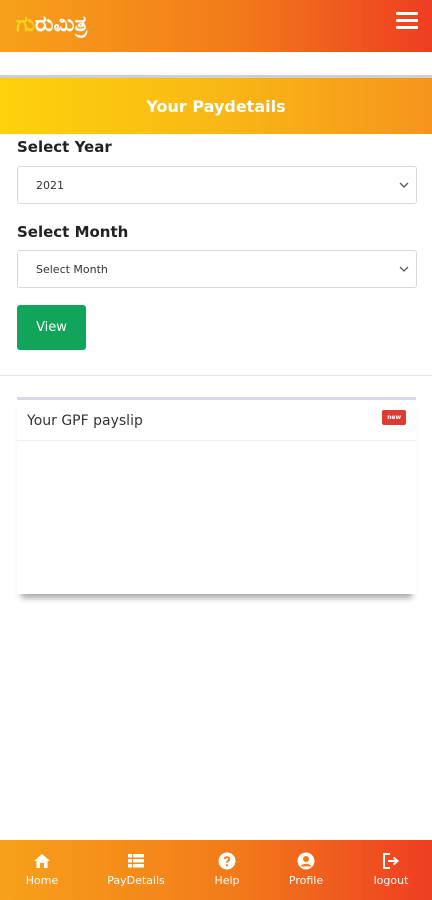 This screenshot has width=432, height=900. I want to click on nav-profile-label: Profile, so click(306, 880).